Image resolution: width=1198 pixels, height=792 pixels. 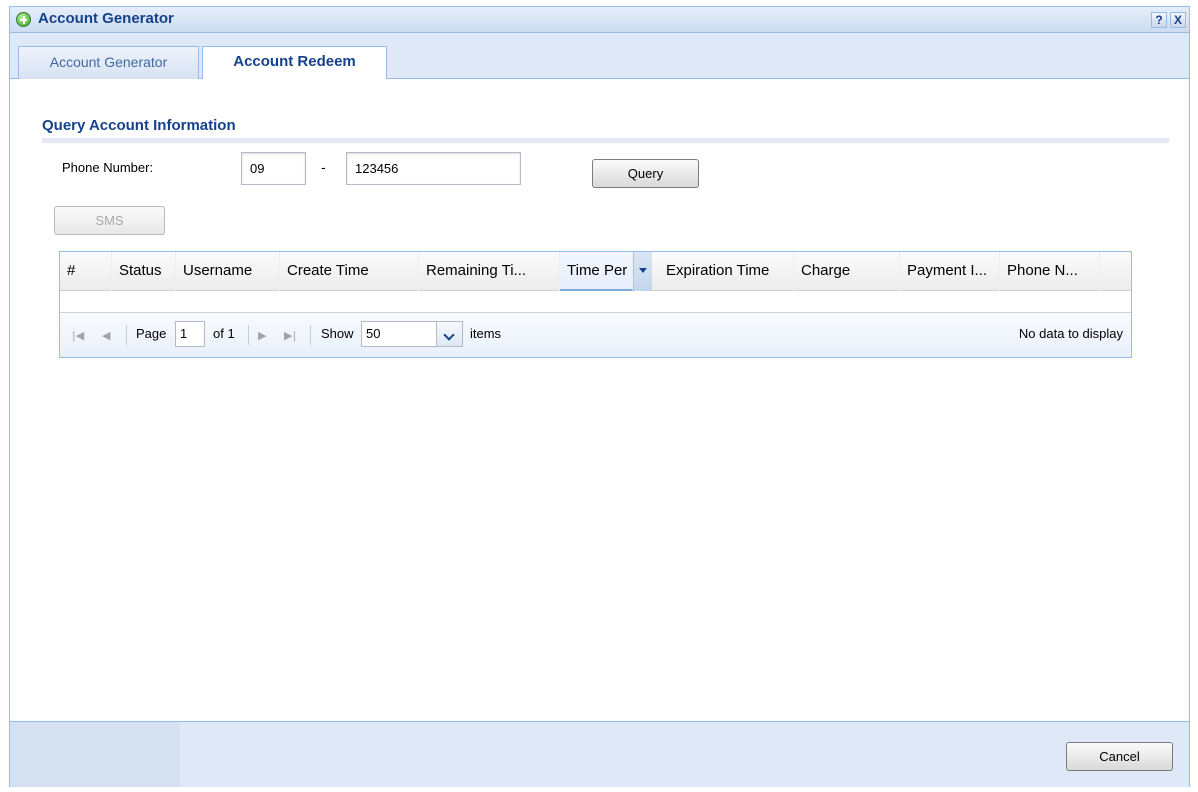 What do you see at coordinates (108, 62) in the screenshot?
I see `tab-account-generator: Account Generator` at bounding box center [108, 62].